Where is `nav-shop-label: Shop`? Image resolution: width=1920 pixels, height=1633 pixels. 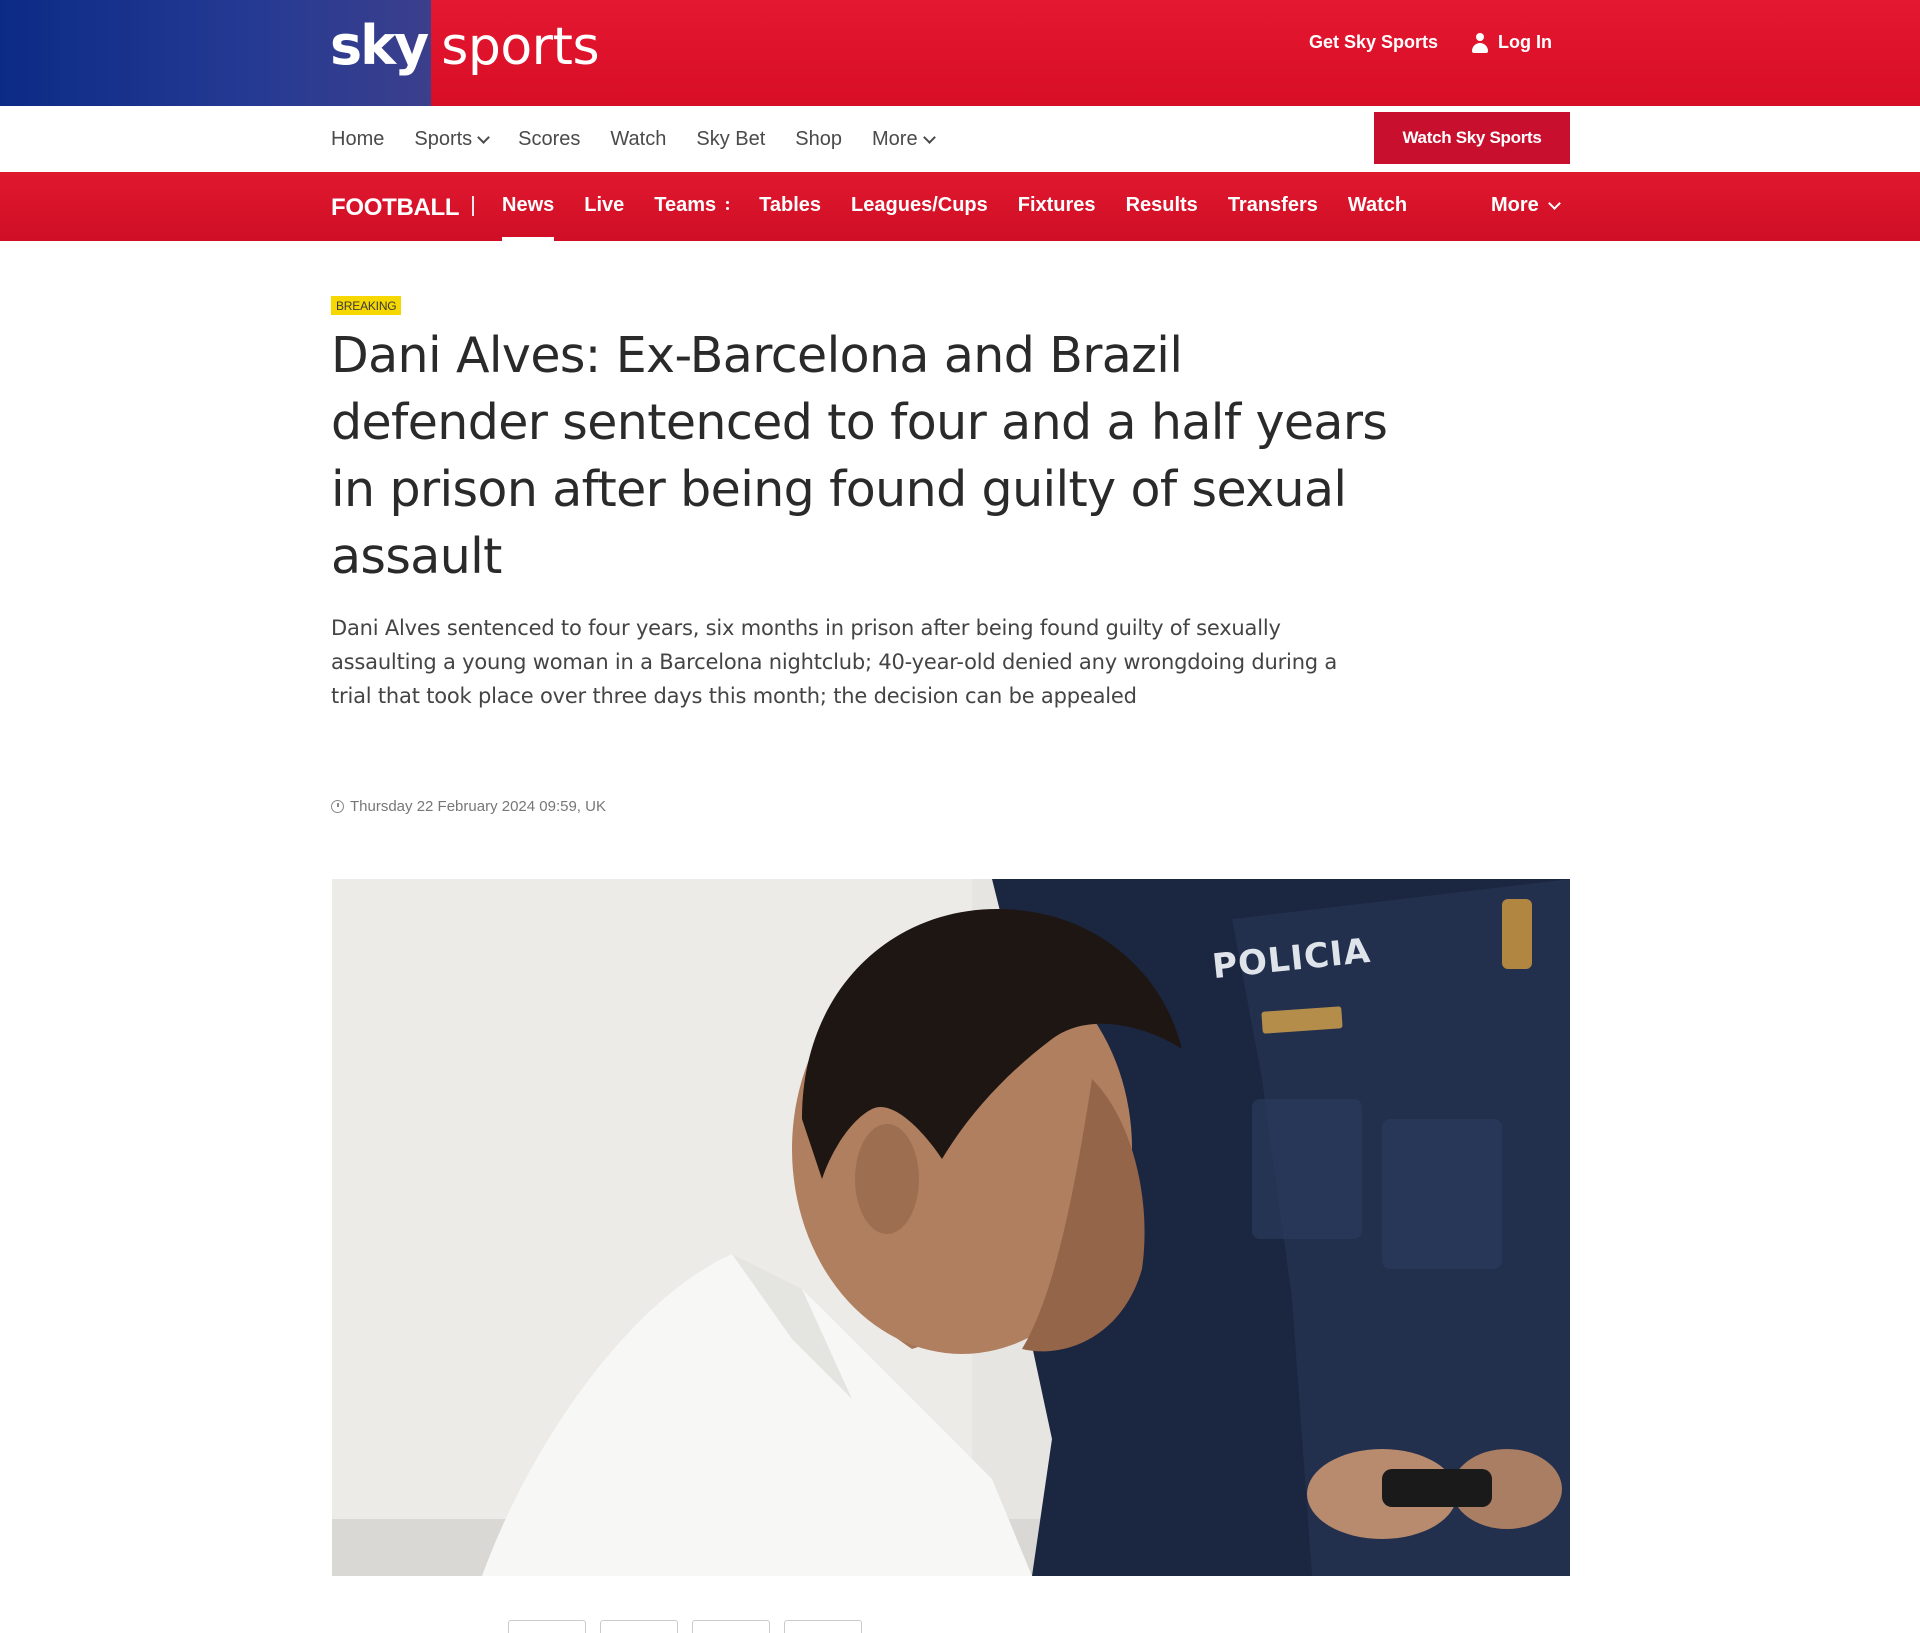 nav-shop-label: Shop is located at coordinates (818, 139).